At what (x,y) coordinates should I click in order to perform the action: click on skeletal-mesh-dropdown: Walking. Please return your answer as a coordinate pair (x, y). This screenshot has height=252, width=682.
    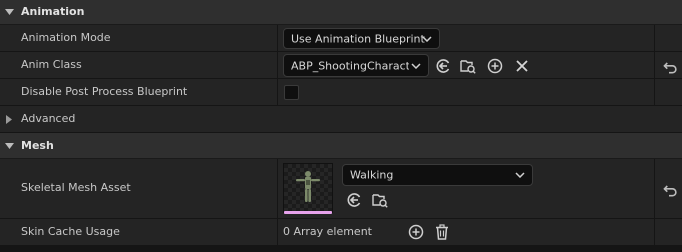
    Looking at the image, I should click on (437, 175).